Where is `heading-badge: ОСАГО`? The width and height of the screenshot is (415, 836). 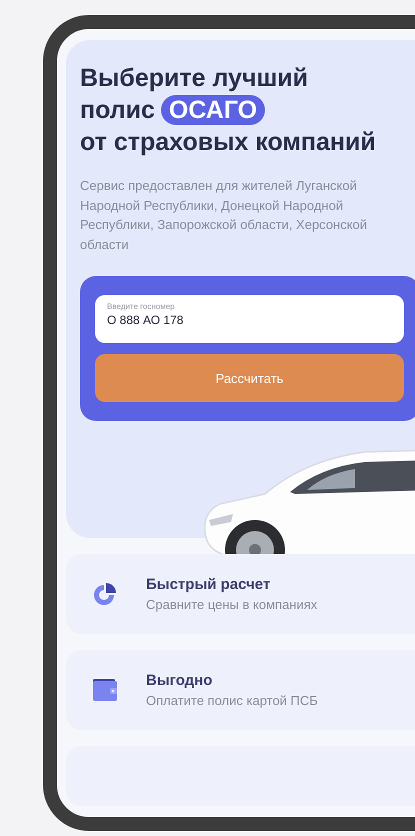 heading-badge: ОСАГО is located at coordinates (213, 110).